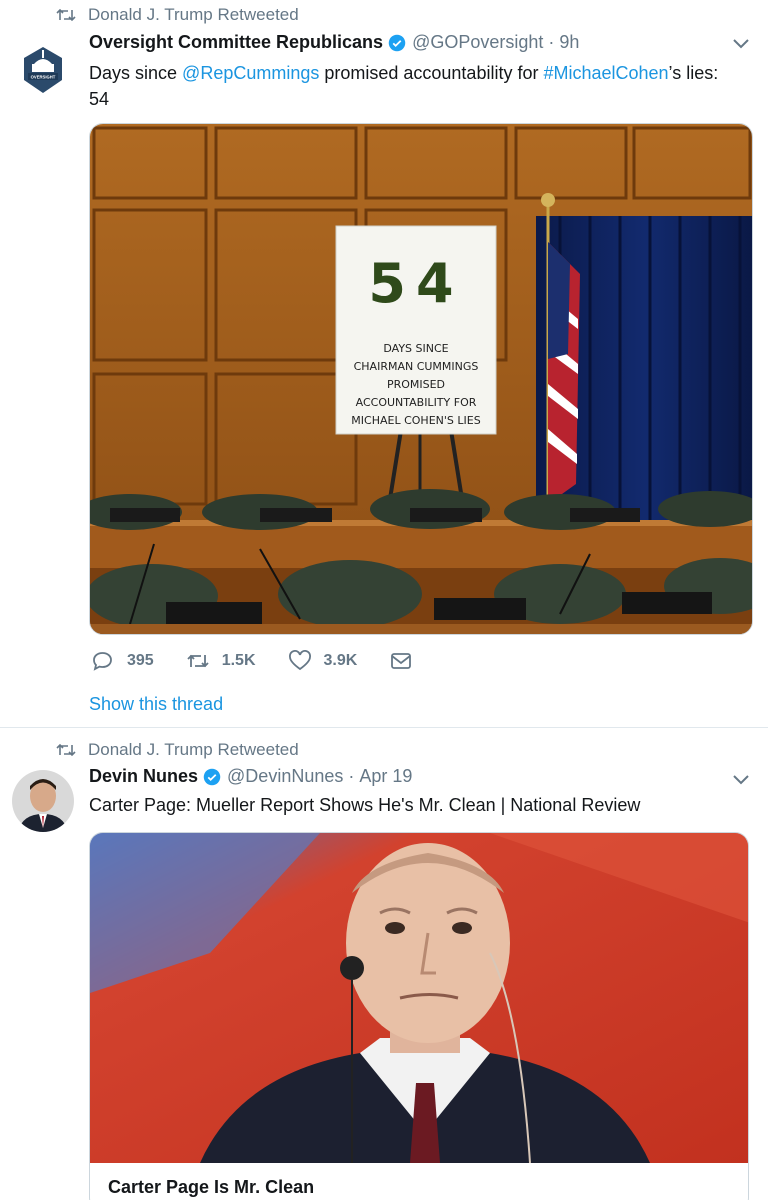 This screenshot has height=1200, width=768. What do you see at coordinates (211, 1187) in the screenshot?
I see `link-card-title: Carter Page Is Mr. Clean` at bounding box center [211, 1187].